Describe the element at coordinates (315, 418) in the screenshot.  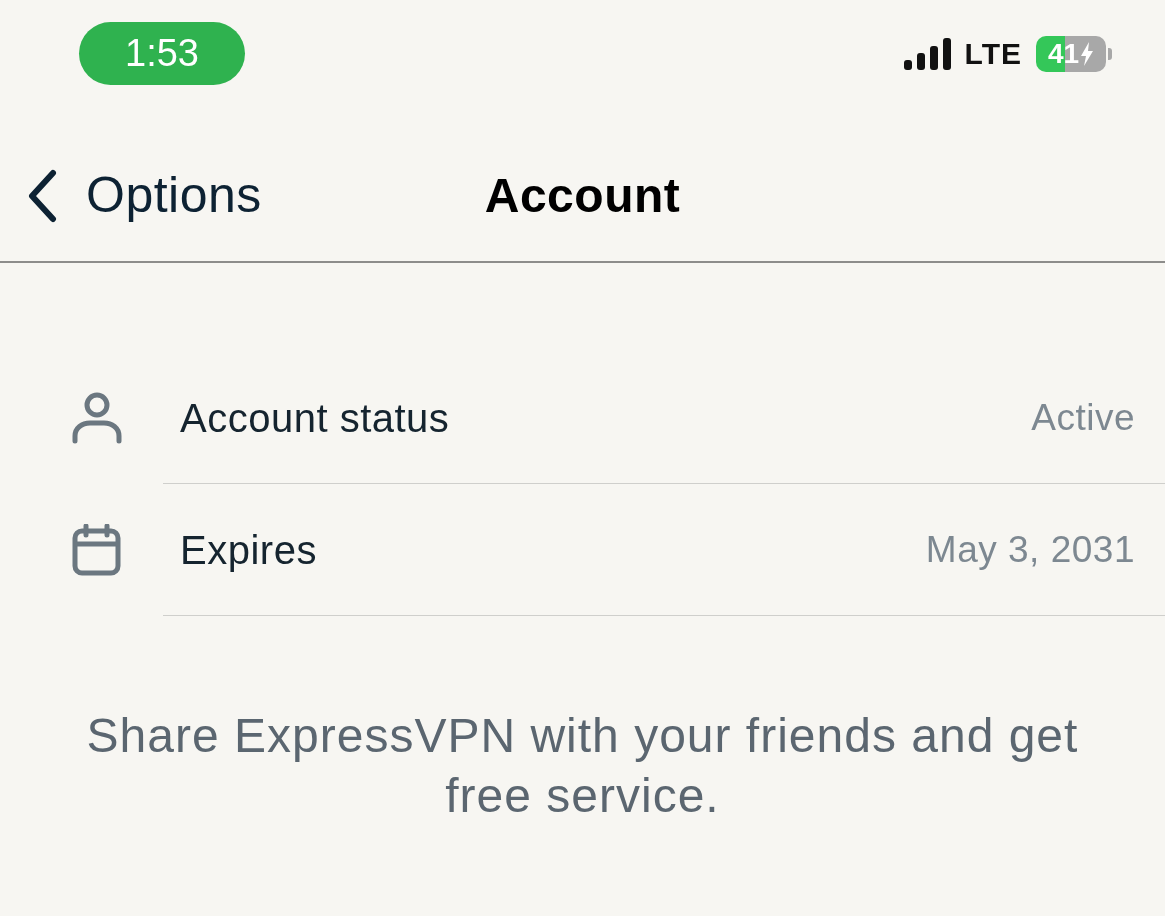
I see `row-label: Account status` at that location.